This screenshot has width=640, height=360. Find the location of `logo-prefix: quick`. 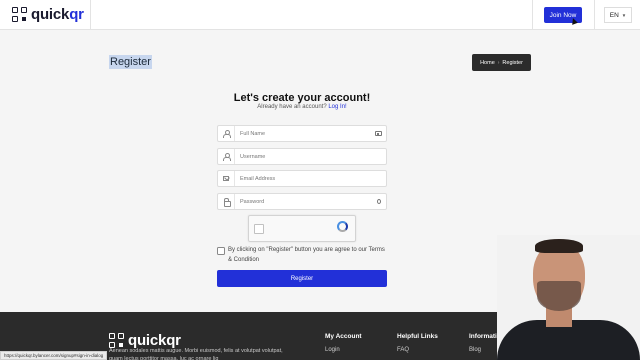

logo-prefix: quick is located at coordinates (50, 14).